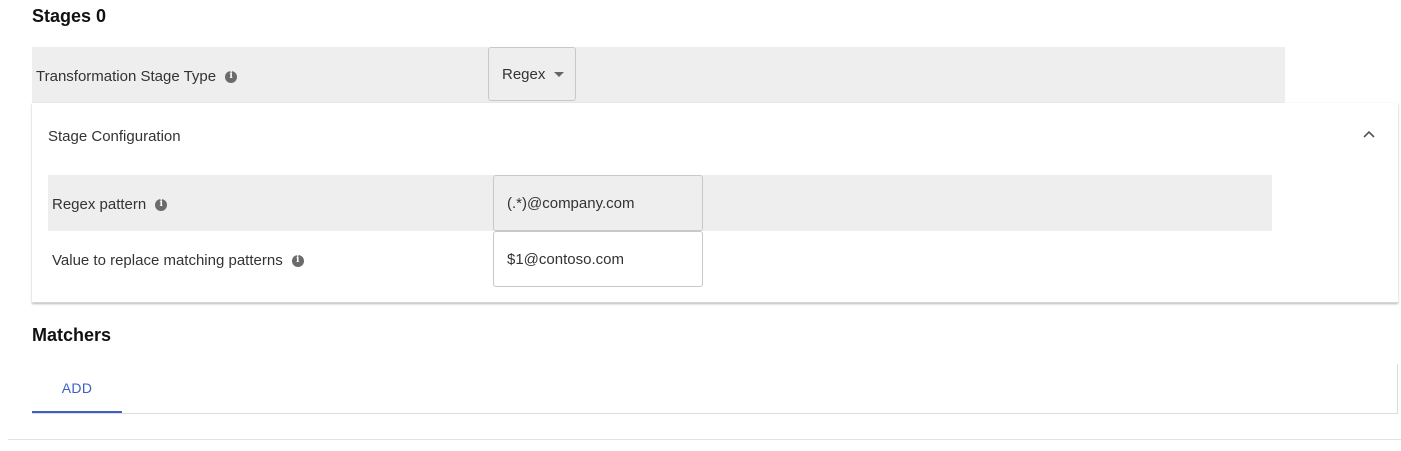 This screenshot has height=451, width=1401. I want to click on replace-value-label: Value to replace matching patterns, so click(167, 260).